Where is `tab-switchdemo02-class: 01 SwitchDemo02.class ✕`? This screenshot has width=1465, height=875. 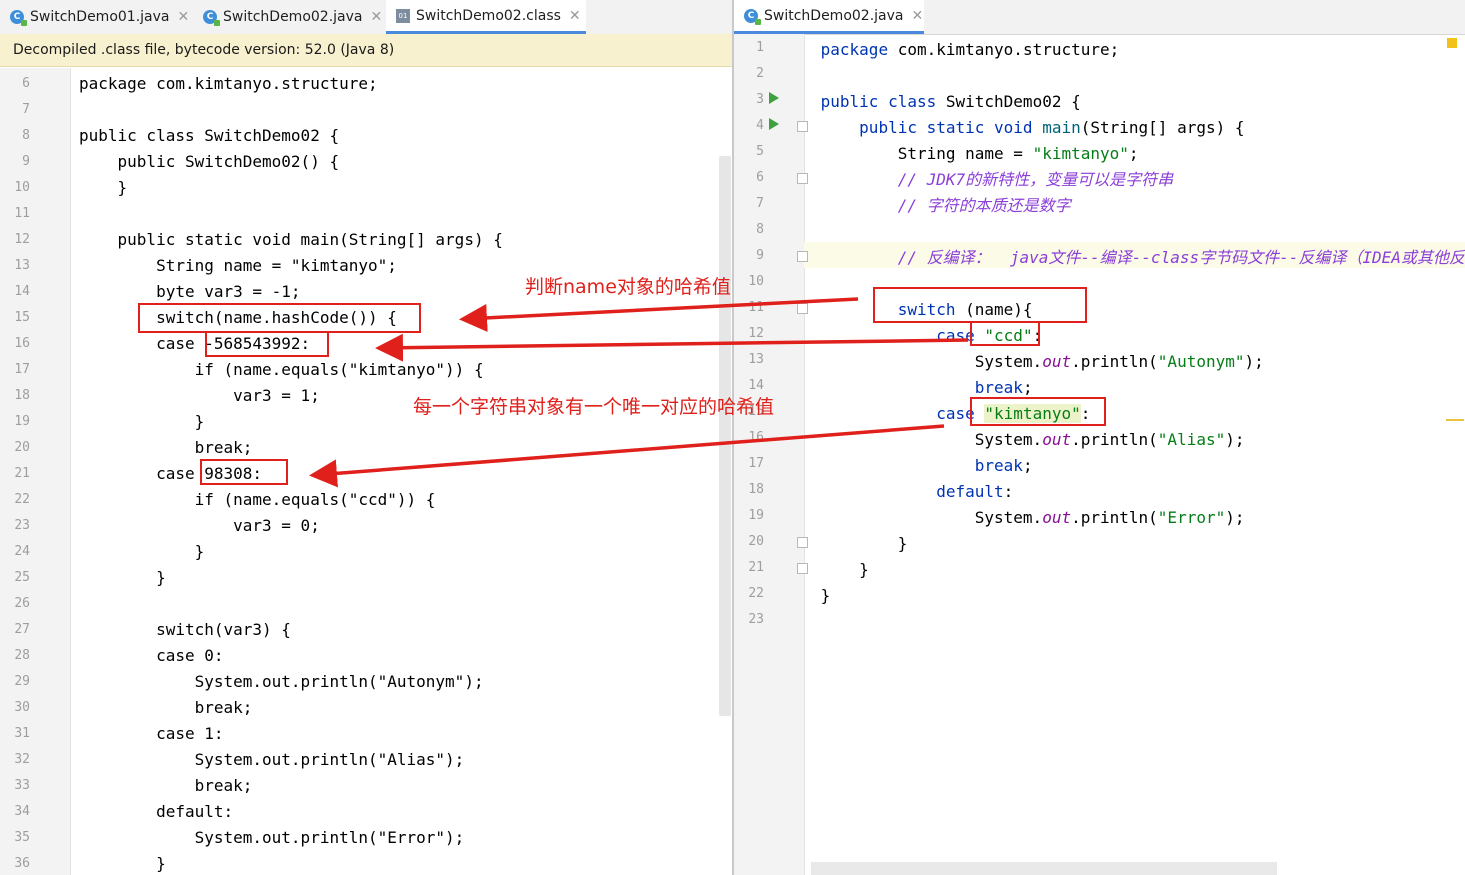 tab-switchdemo02-class: 01 SwitchDemo02.class ✕ is located at coordinates (486, 17).